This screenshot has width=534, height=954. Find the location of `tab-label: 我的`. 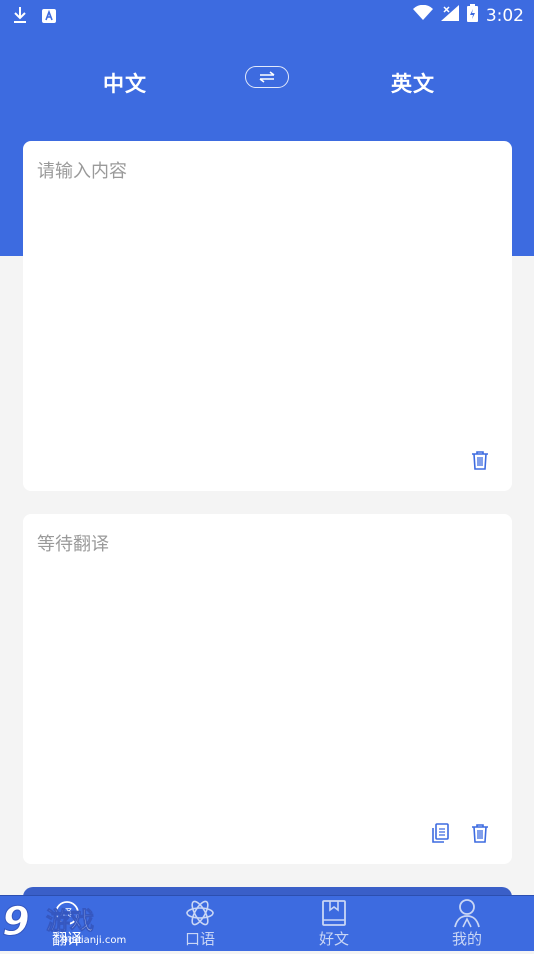

tab-label: 我的 is located at coordinates (466, 939).